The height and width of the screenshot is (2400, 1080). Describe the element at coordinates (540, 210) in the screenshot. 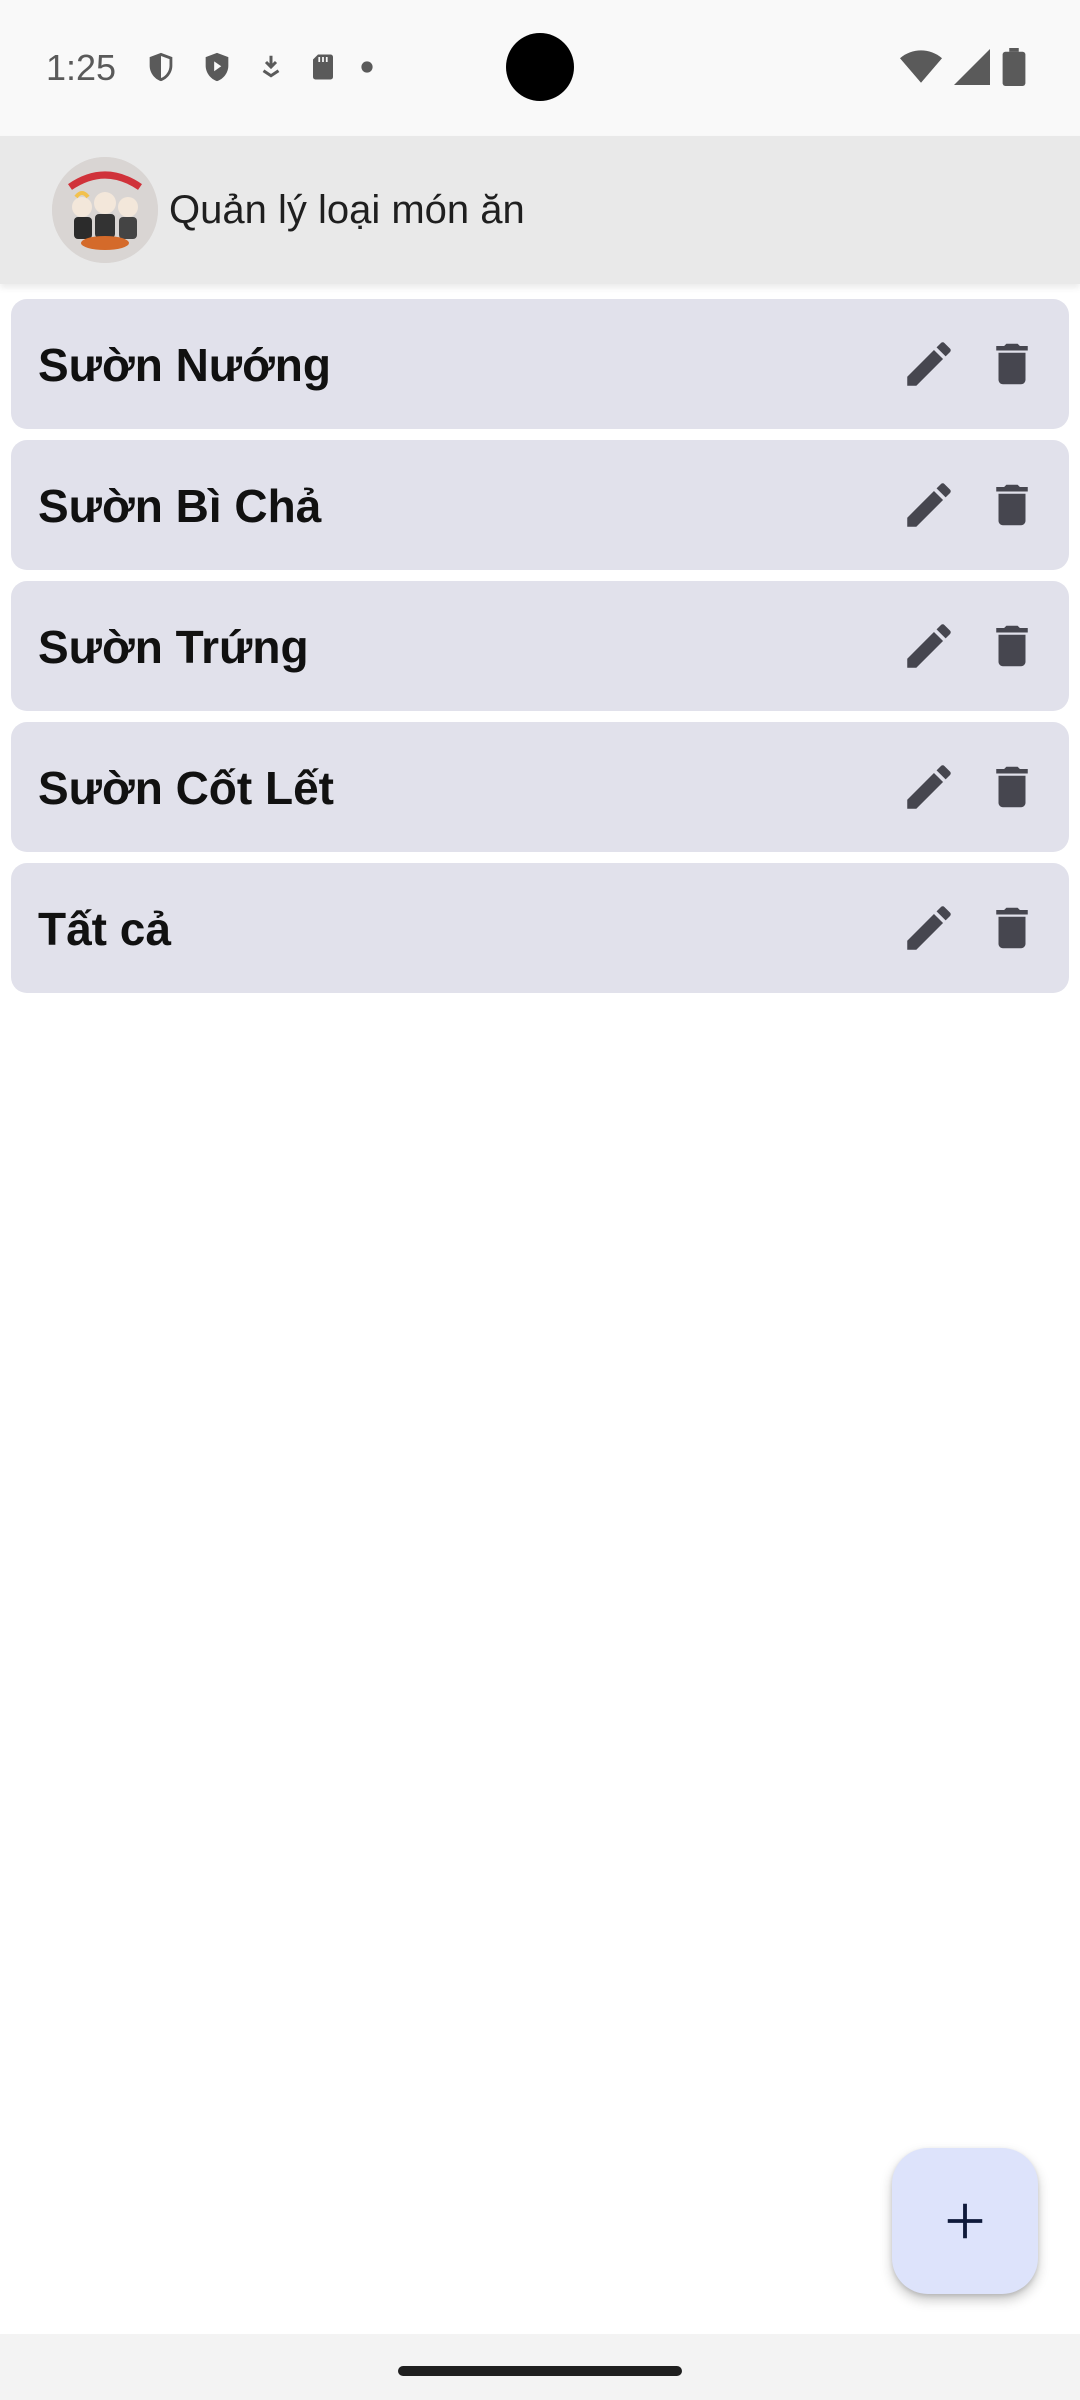

I see `app-bar: Quản lý loại món ăn` at that location.